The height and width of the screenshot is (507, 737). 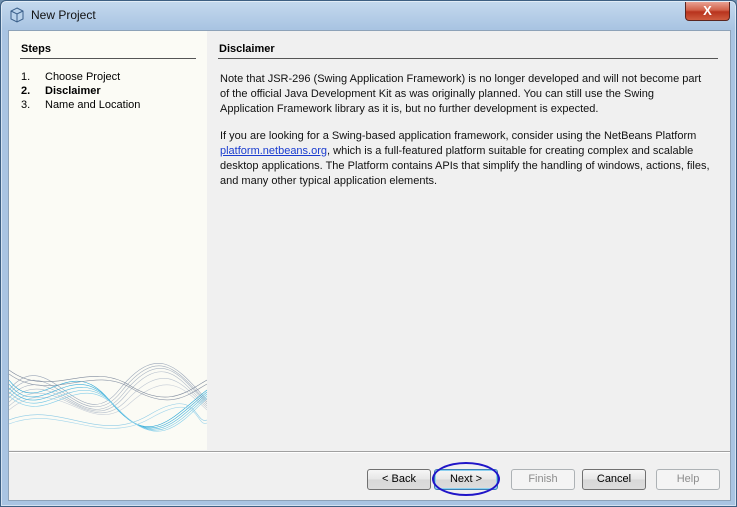 What do you see at coordinates (26, 91) in the screenshot?
I see `step-number: 2.` at bounding box center [26, 91].